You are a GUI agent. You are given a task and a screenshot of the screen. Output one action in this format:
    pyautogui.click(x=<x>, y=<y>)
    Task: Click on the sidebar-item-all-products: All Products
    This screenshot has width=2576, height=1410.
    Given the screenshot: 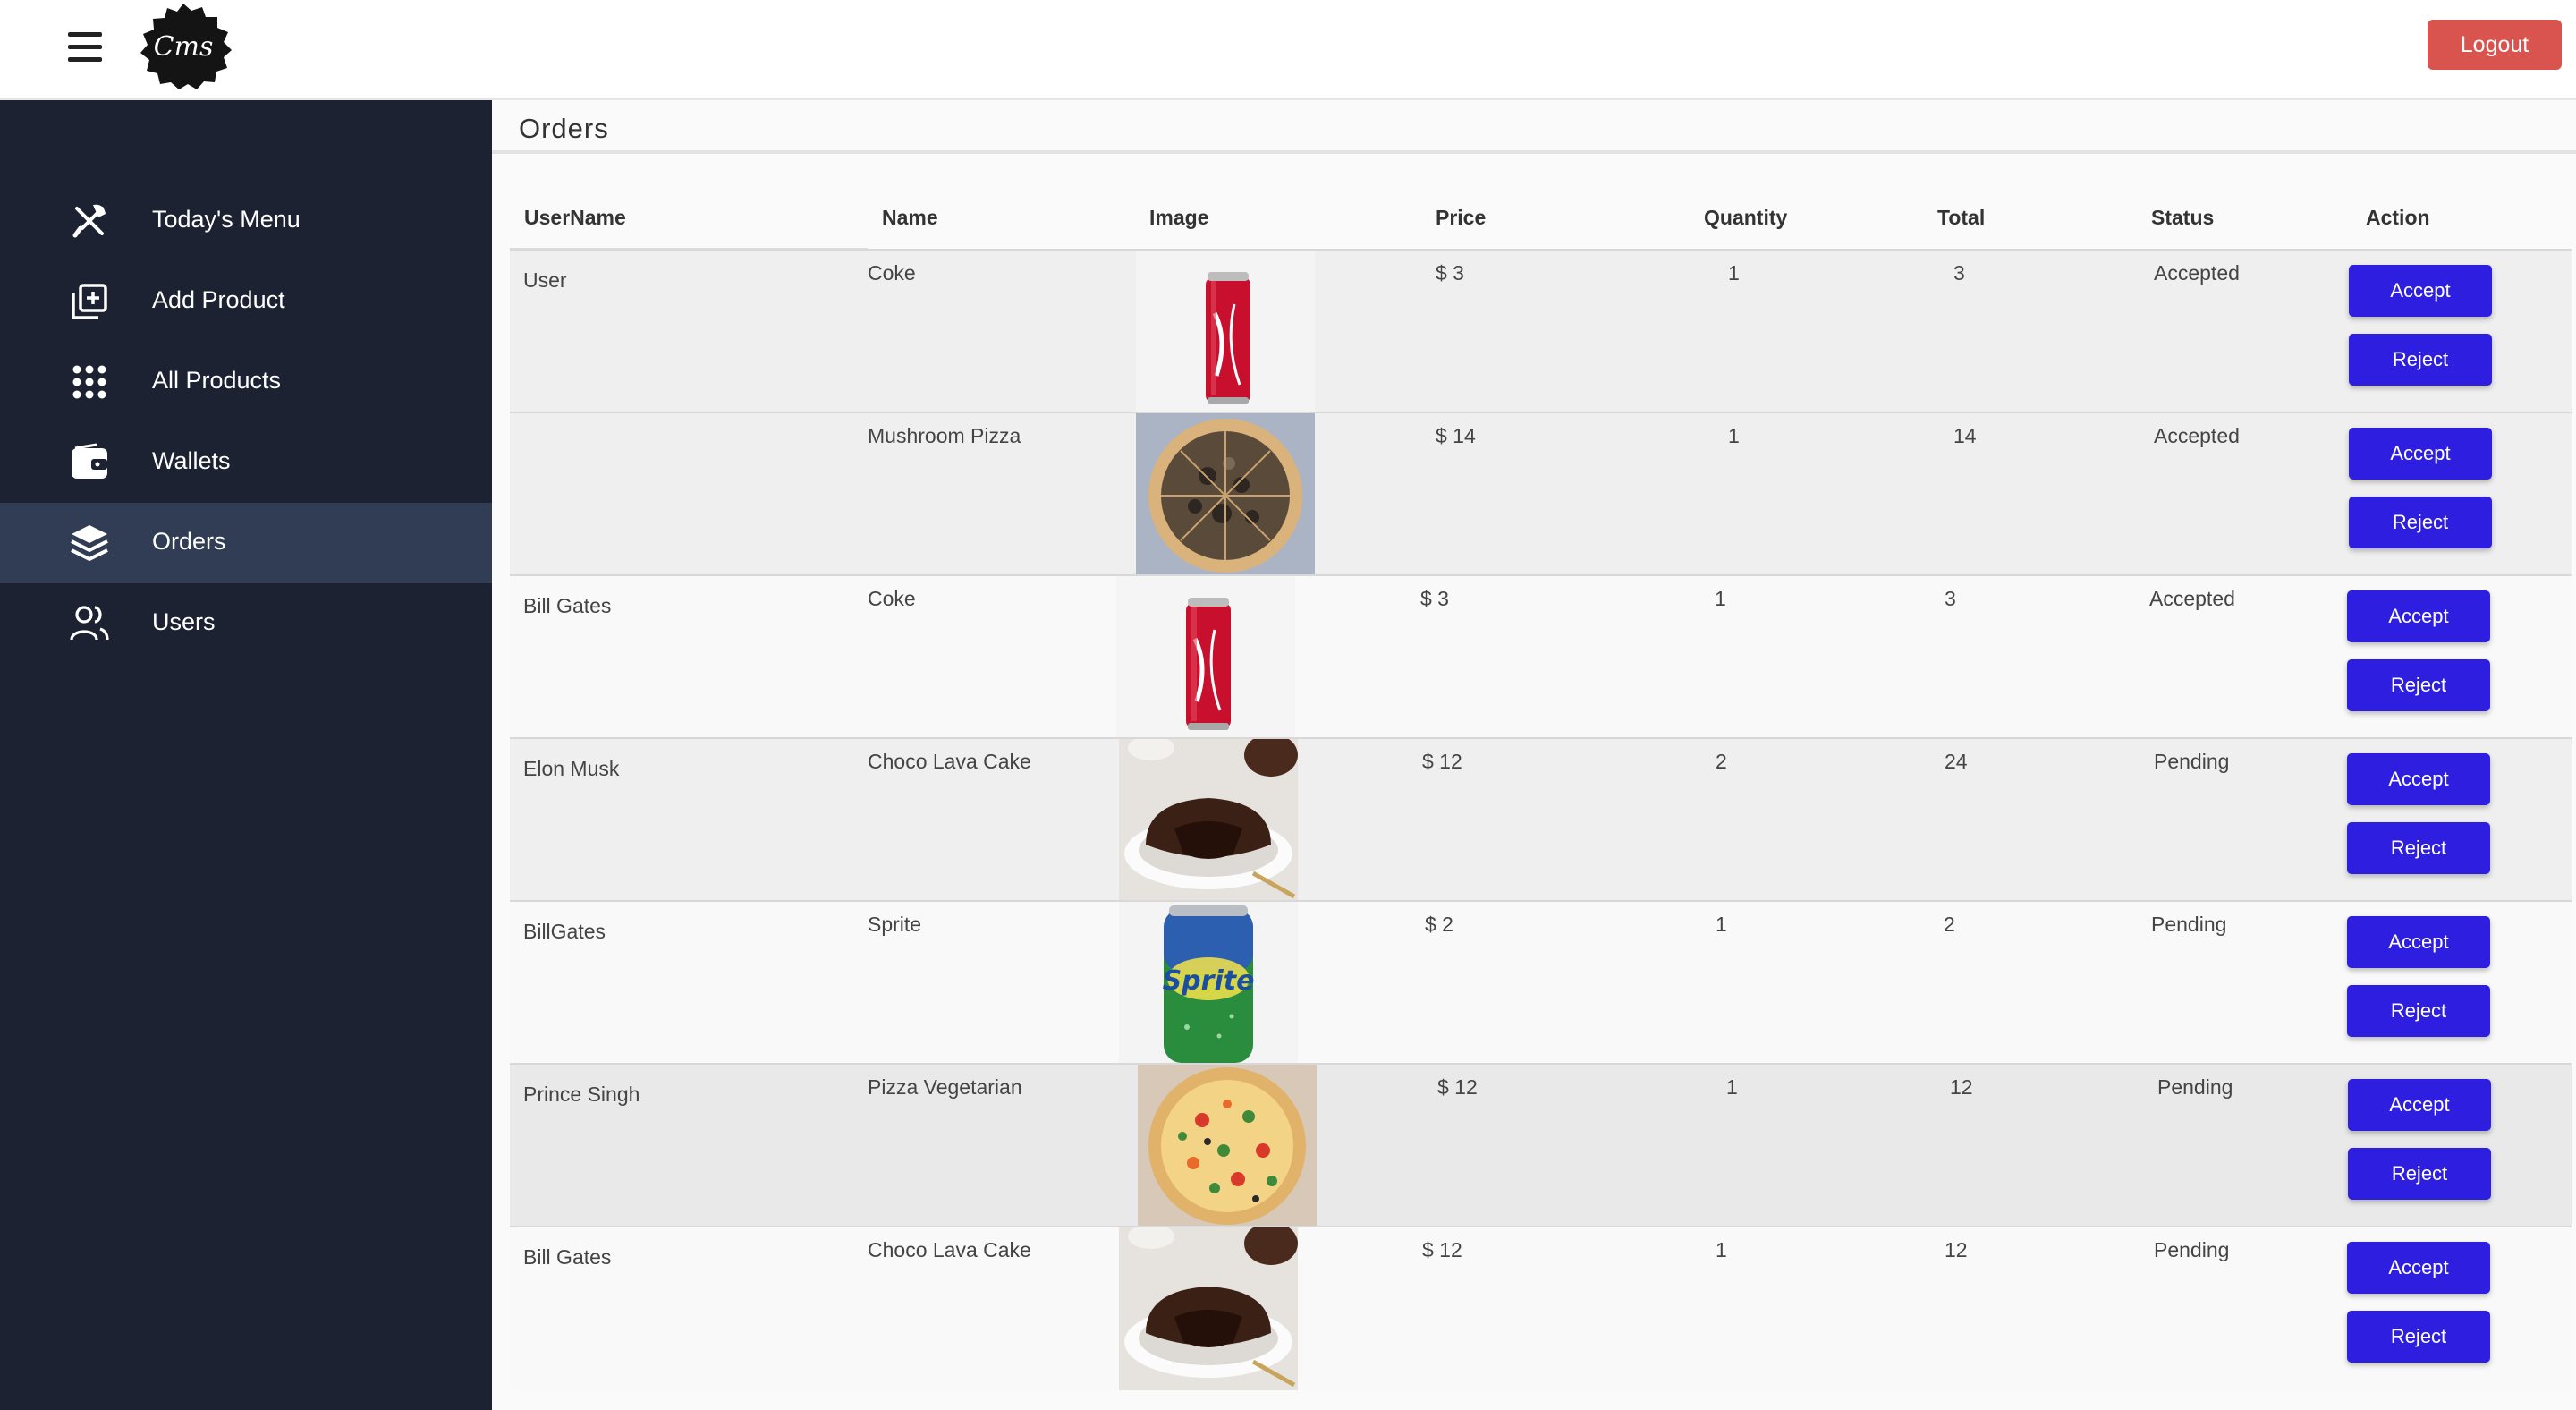 What is the action you would take?
    pyautogui.click(x=246, y=382)
    